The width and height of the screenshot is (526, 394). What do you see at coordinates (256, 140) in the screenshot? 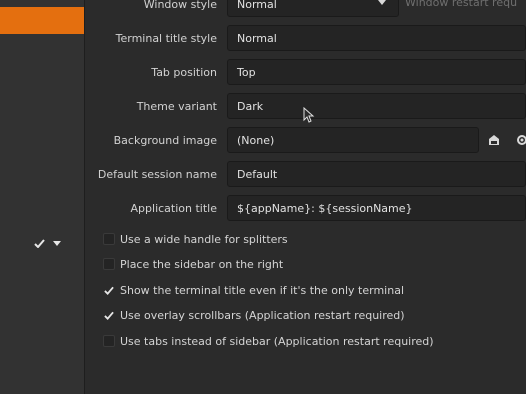
I see `background-image-value: (None)` at bounding box center [256, 140].